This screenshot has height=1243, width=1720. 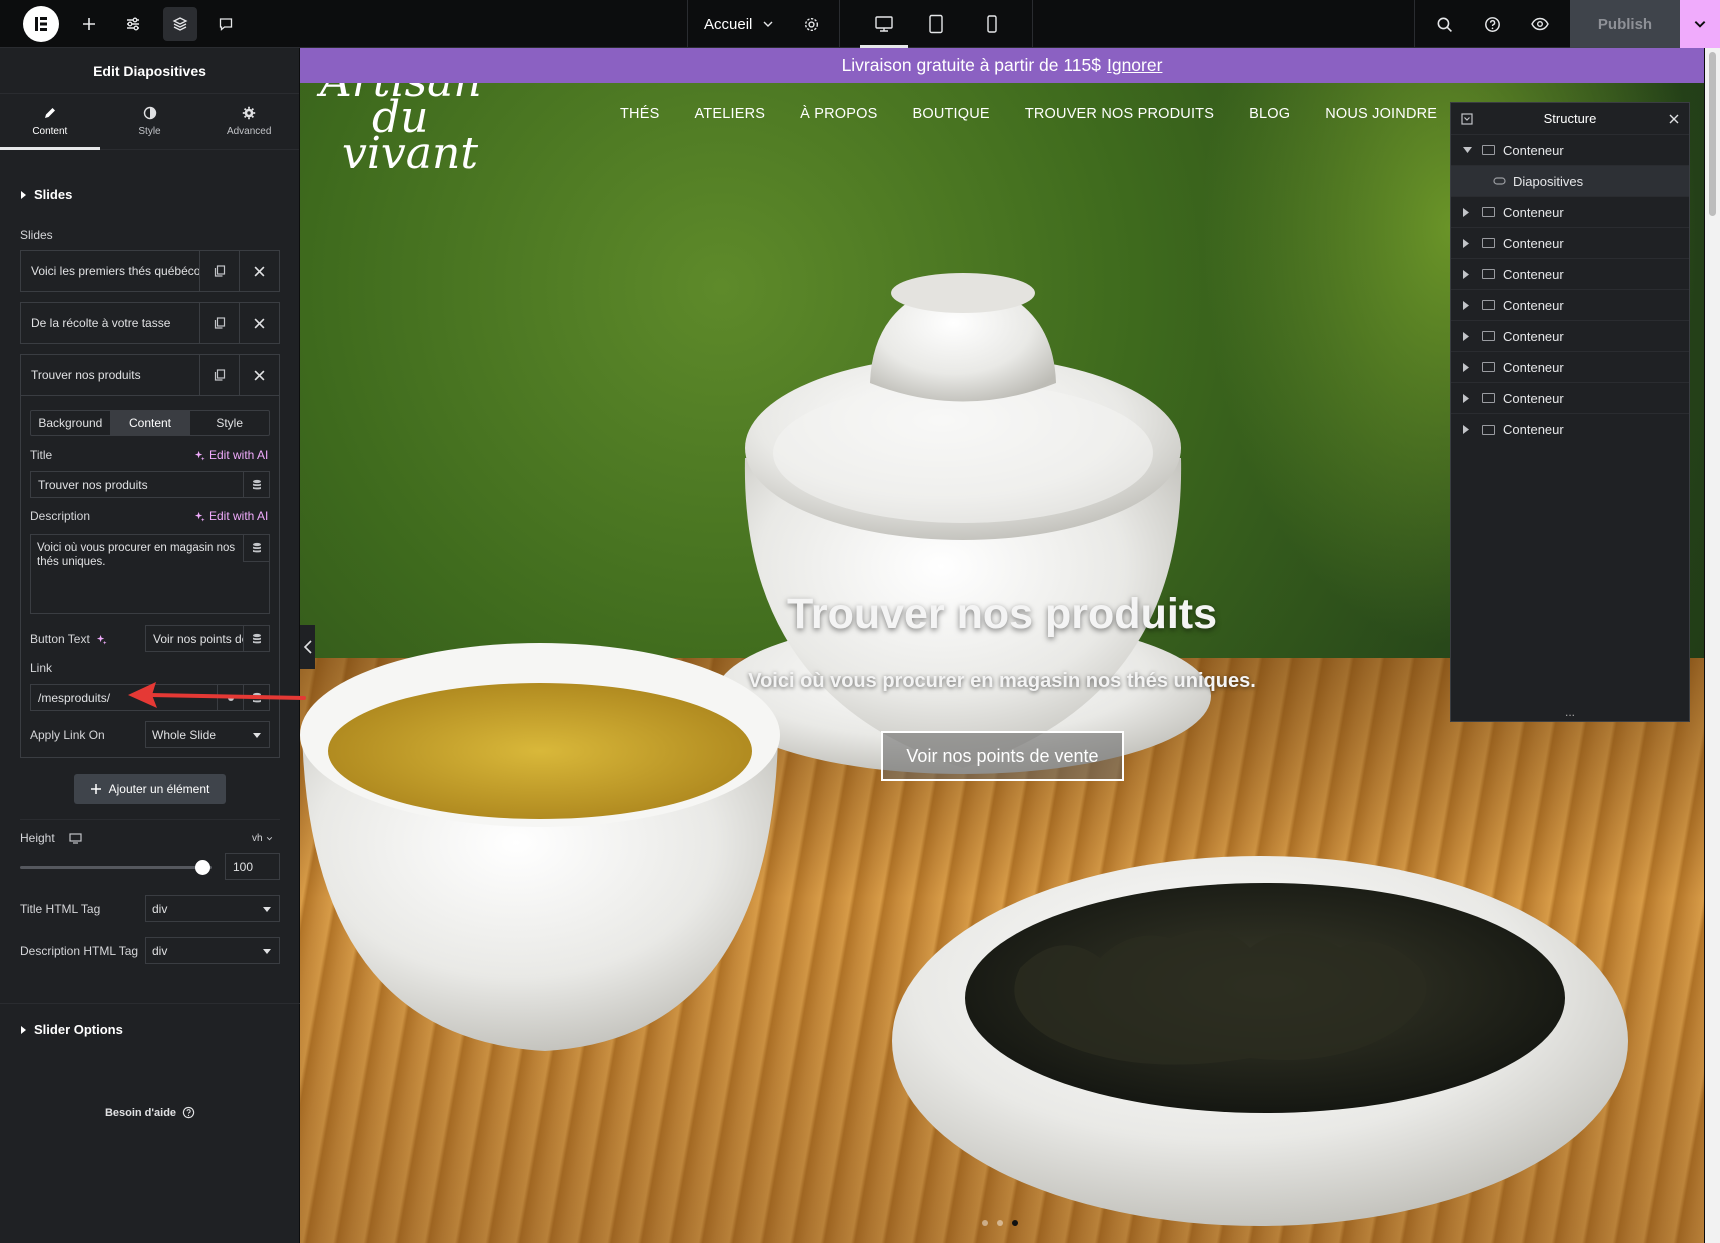 What do you see at coordinates (115, 271) in the screenshot?
I see `slide-item-title: Voici les premiers thés québécois` at bounding box center [115, 271].